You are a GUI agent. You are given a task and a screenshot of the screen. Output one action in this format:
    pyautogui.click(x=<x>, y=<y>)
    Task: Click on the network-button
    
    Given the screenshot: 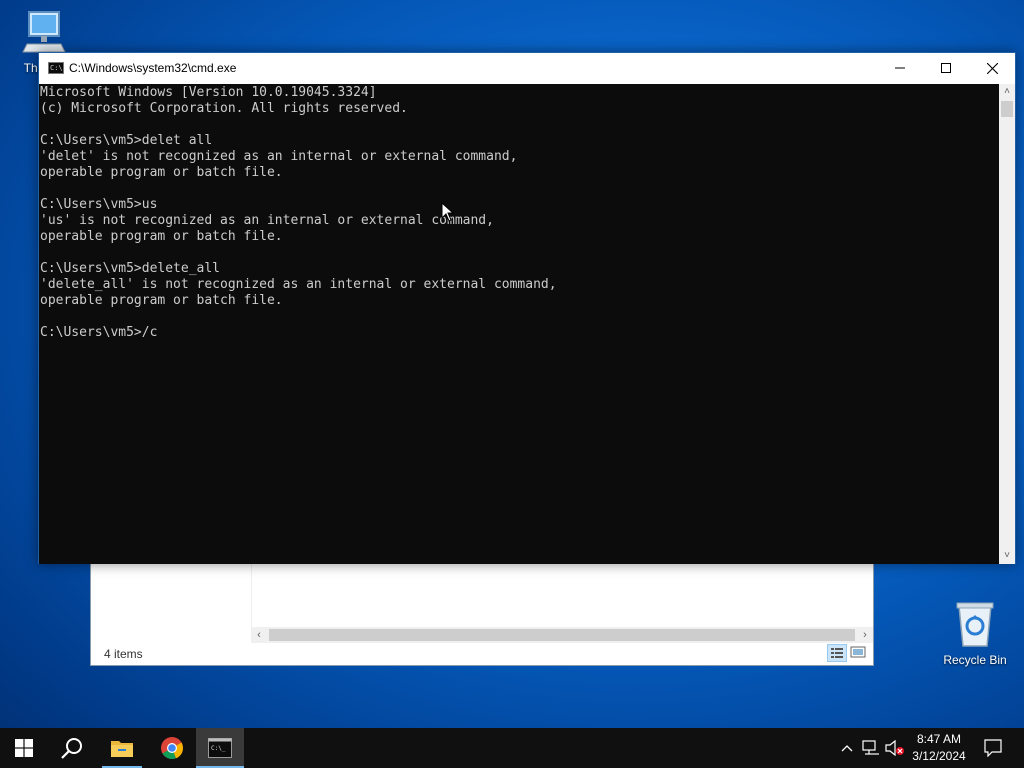 What is the action you would take?
    pyautogui.click(x=871, y=748)
    